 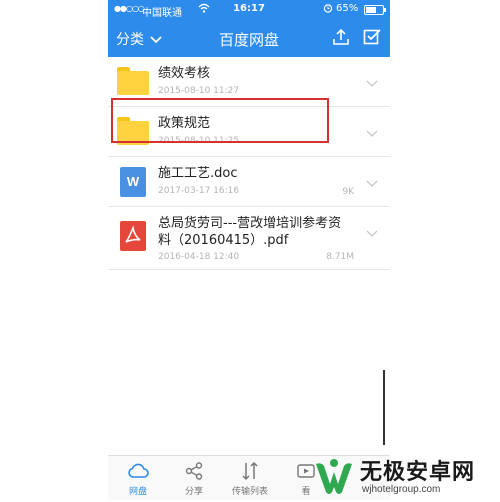 What do you see at coordinates (249, 132) in the screenshot?
I see `file-row: 政策规范 2015-08-10 11:25` at bounding box center [249, 132].